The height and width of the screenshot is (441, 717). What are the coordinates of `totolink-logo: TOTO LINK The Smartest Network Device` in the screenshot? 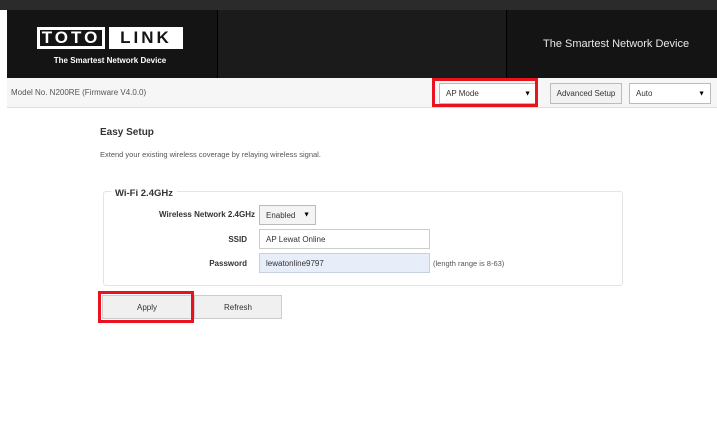 It's located at (110, 47).